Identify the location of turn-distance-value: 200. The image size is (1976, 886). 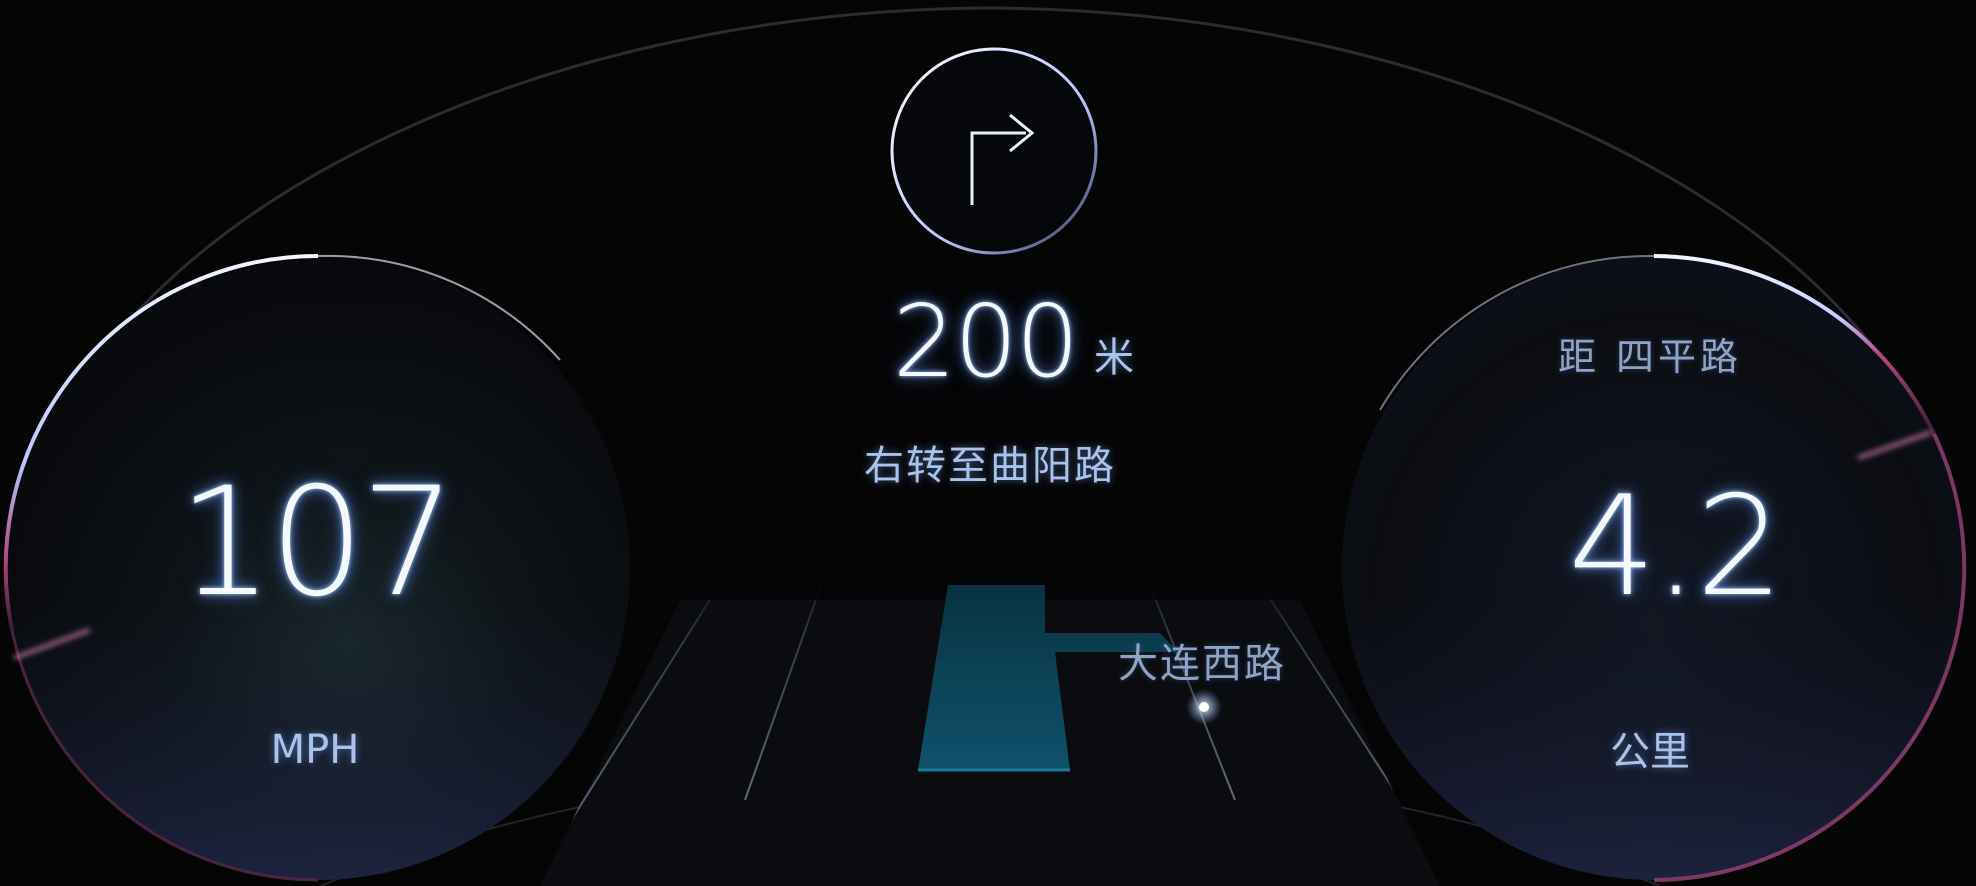
(986, 341).